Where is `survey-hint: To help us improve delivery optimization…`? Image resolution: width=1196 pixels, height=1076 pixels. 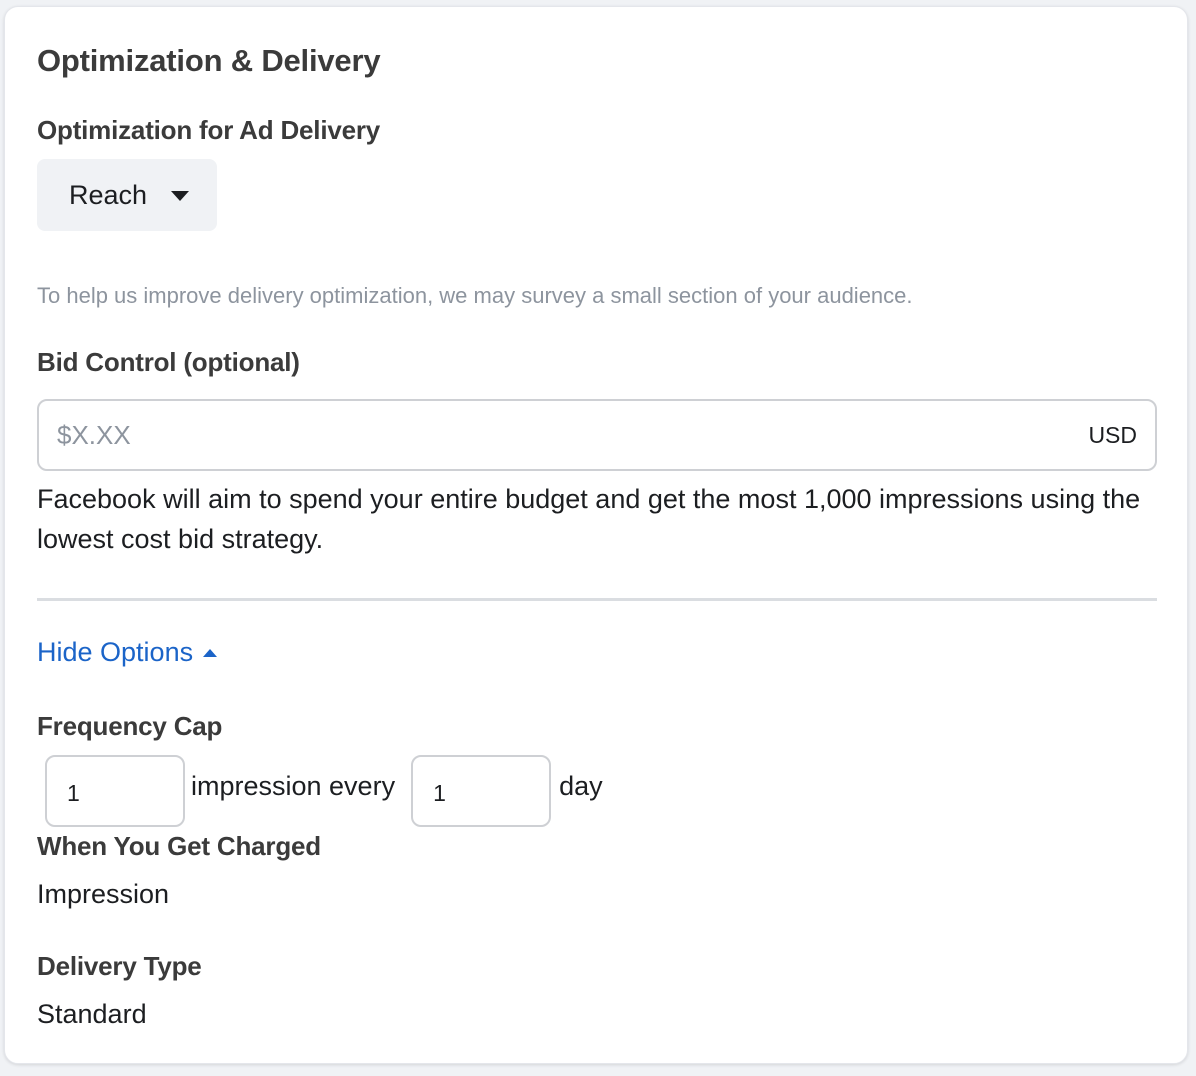
survey-hint: To help us improve delivery optimization… is located at coordinates (475, 295).